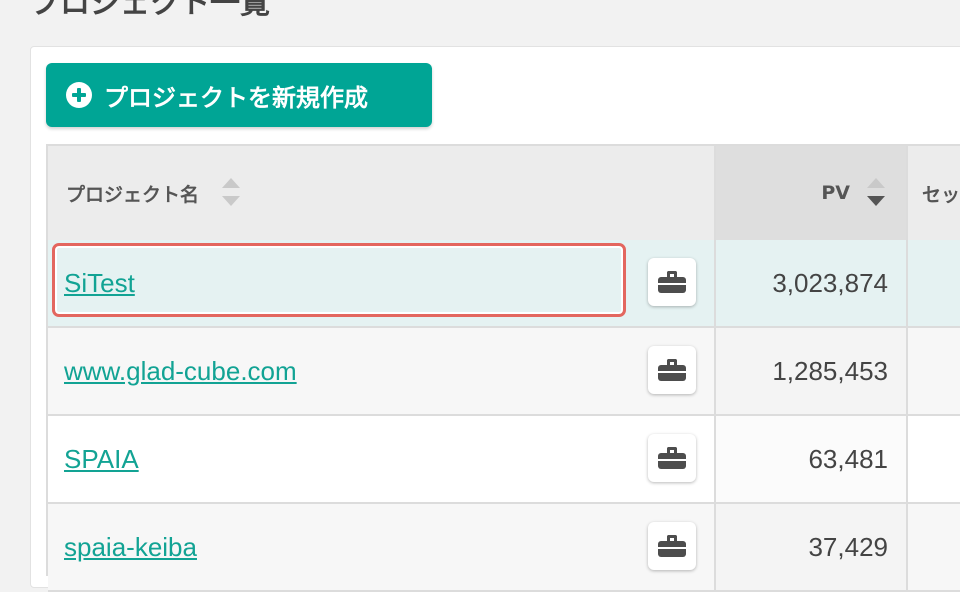 The width and height of the screenshot is (960, 592). Describe the element at coordinates (381, 371) in the screenshot. I see `project-name-cell: www.glad-cube.com` at that location.